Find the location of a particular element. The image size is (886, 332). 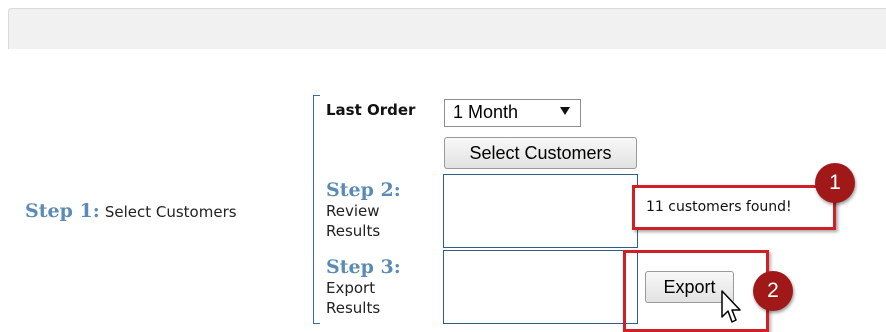

step-3-label: Step 3: is located at coordinates (363, 267).